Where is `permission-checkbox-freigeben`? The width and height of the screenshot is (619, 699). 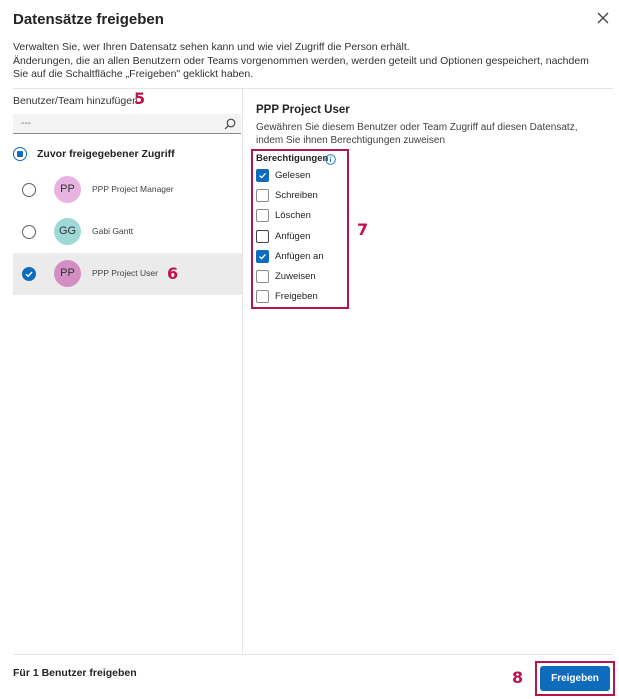 permission-checkbox-freigeben is located at coordinates (262, 296).